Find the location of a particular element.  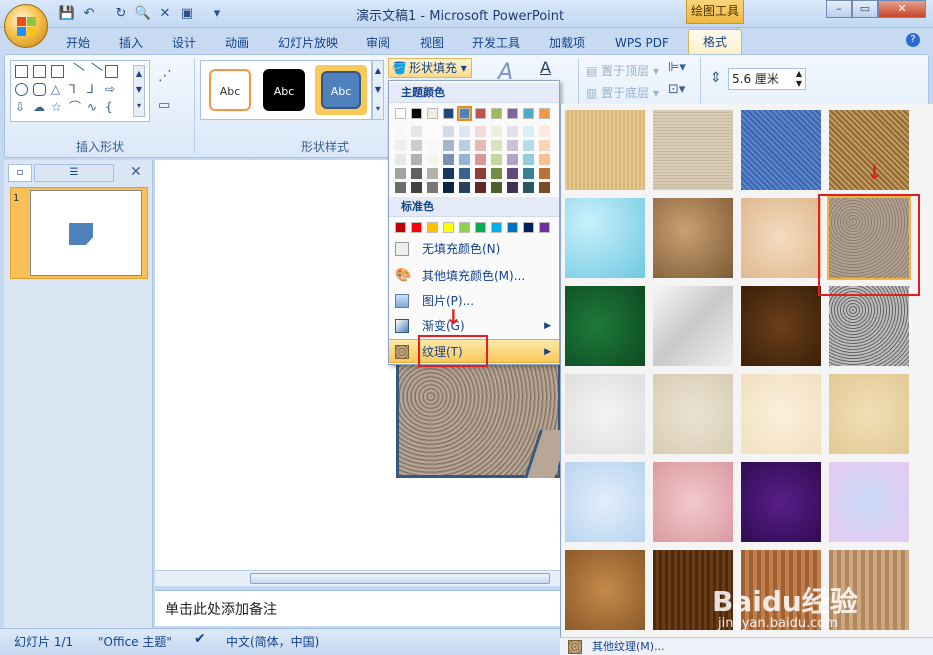

rounded-rect-shape-icon is located at coordinates (39, 89).